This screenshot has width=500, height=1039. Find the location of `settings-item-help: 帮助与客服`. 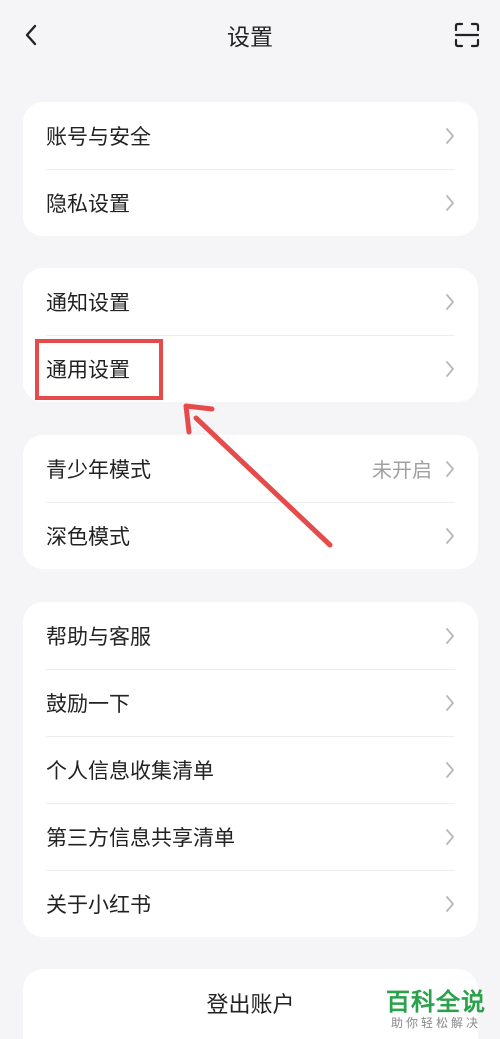

settings-item-help: 帮助与客服 is located at coordinates (250, 635).